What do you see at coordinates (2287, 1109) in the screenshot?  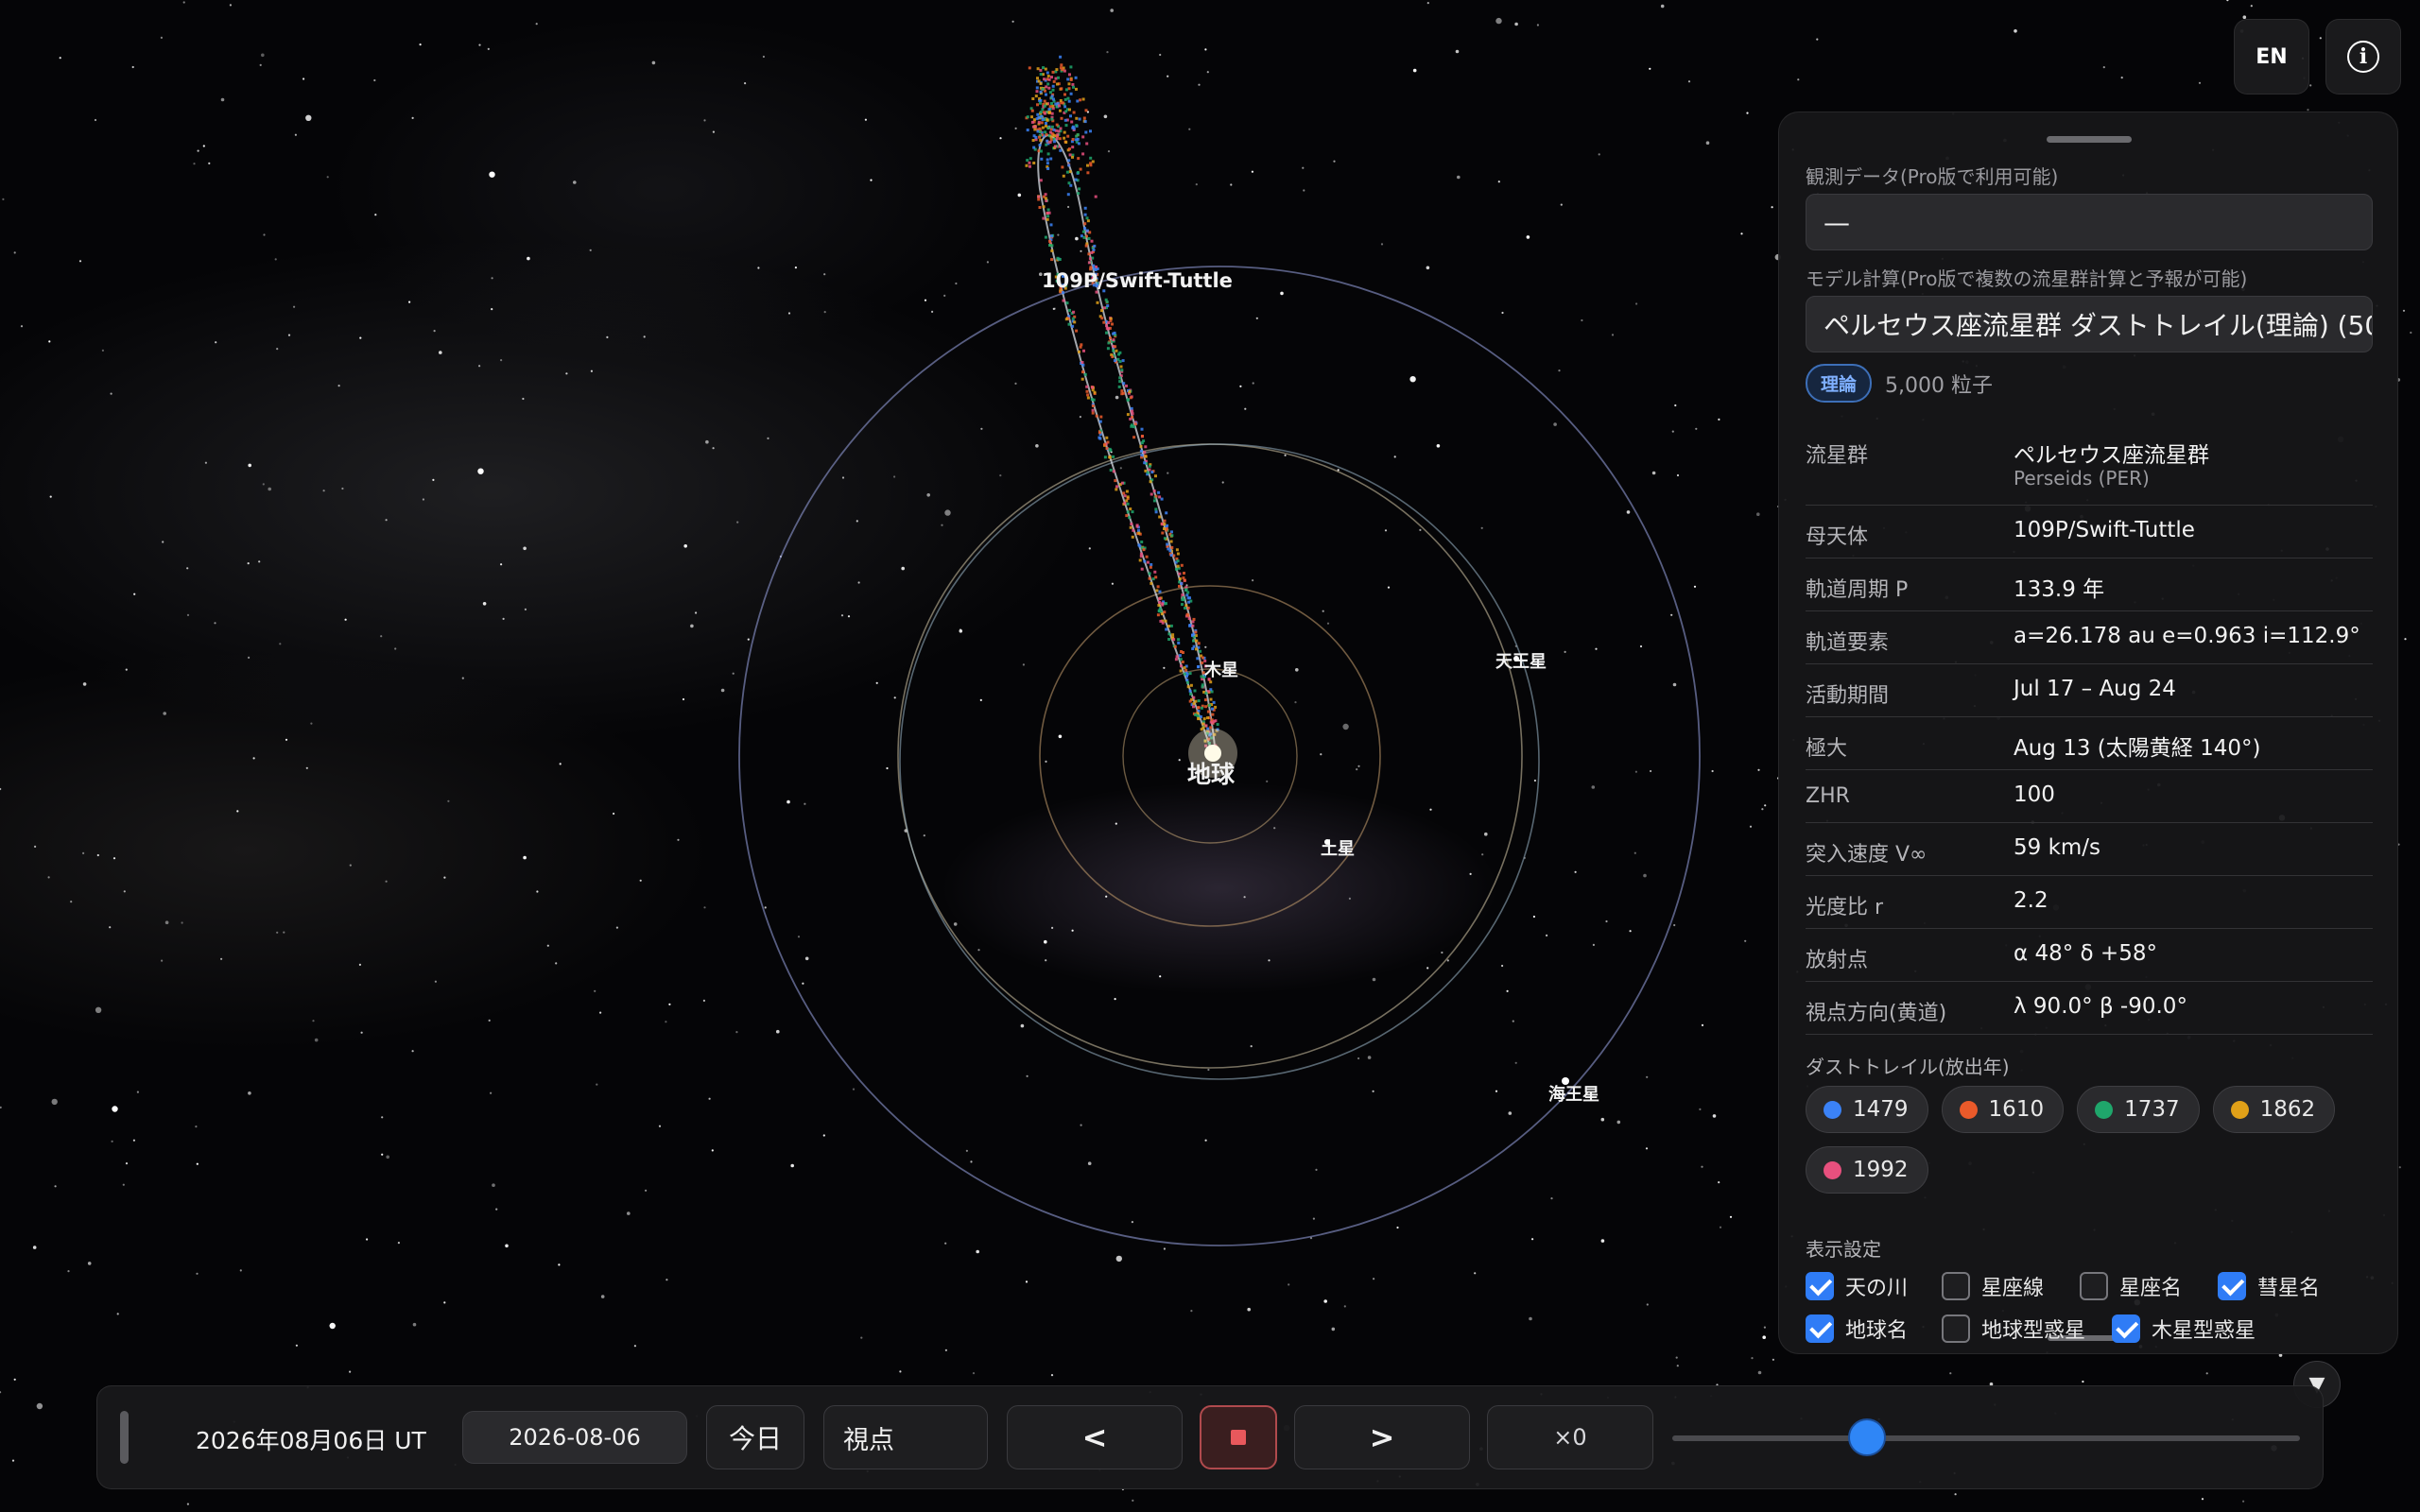 I see `trail-year: 1862` at bounding box center [2287, 1109].